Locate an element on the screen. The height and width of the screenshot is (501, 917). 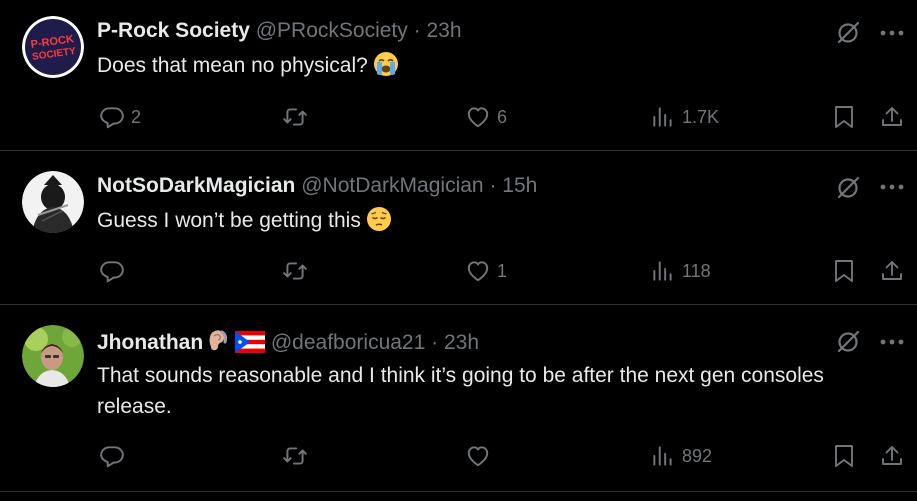
like-count: 6 is located at coordinates (502, 116).